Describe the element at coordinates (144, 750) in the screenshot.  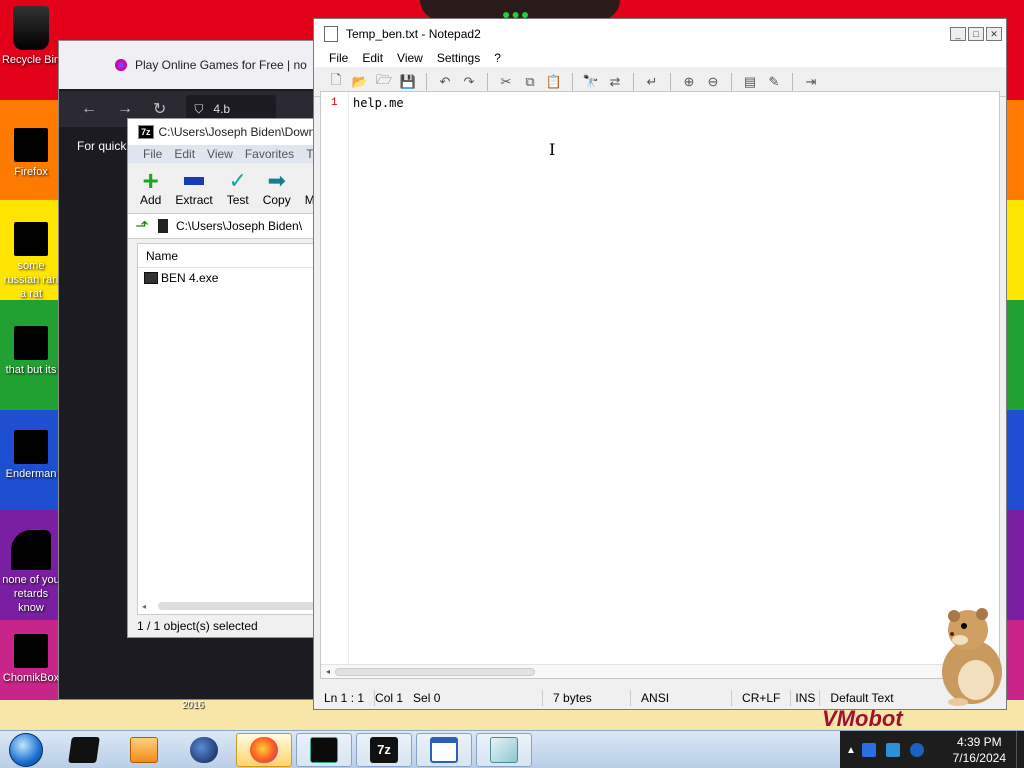
I see `taskbar-media-player` at that location.